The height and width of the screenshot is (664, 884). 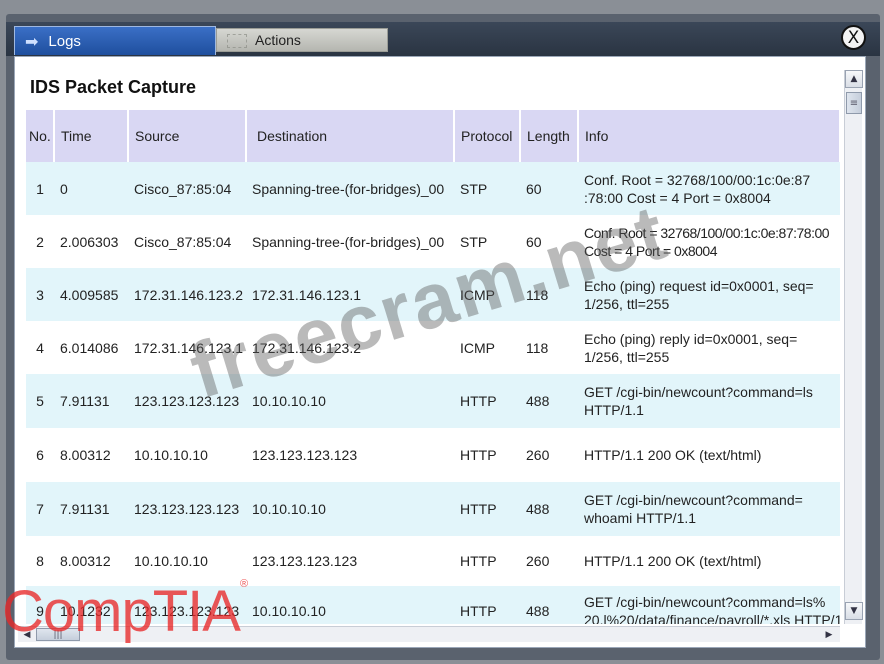 What do you see at coordinates (705, 602) in the screenshot?
I see `info-line: GET /cgi-bin/newcount?command=ls%` at bounding box center [705, 602].